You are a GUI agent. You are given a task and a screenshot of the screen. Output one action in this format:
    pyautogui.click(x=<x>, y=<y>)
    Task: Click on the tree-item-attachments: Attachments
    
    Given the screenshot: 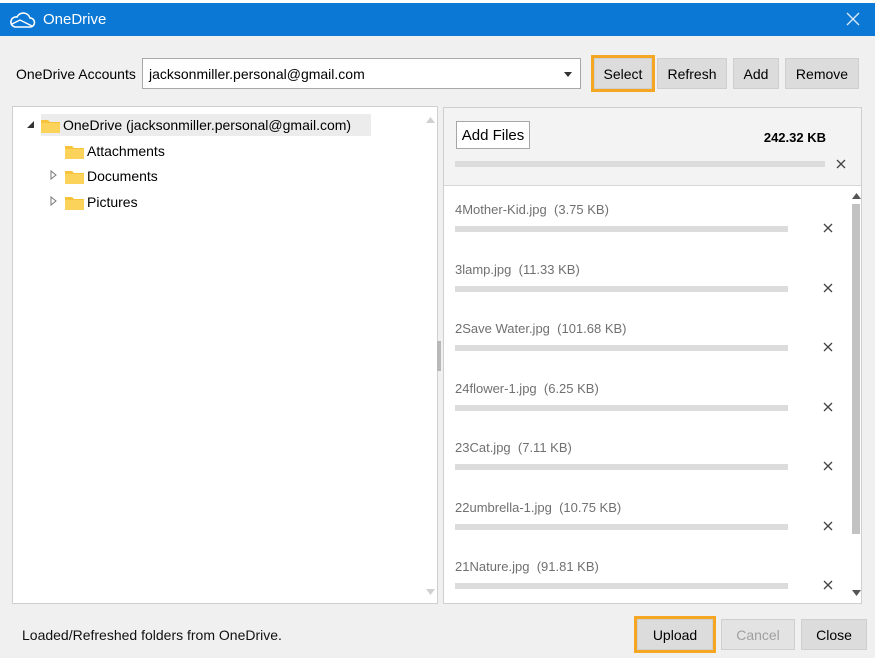 What is the action you would take?
    pyautogui.click(x=115, y=151)
    